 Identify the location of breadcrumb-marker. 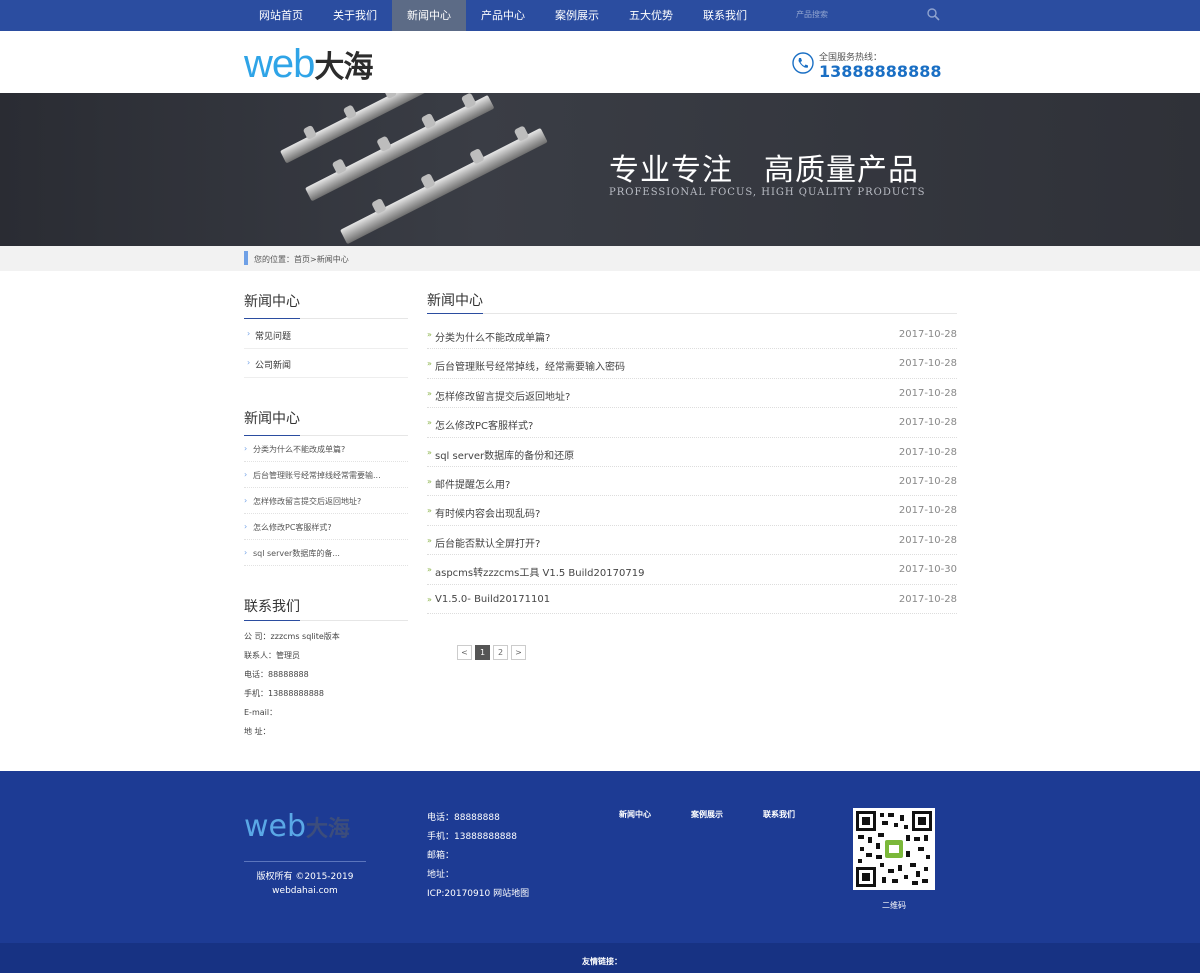
(246, 258).